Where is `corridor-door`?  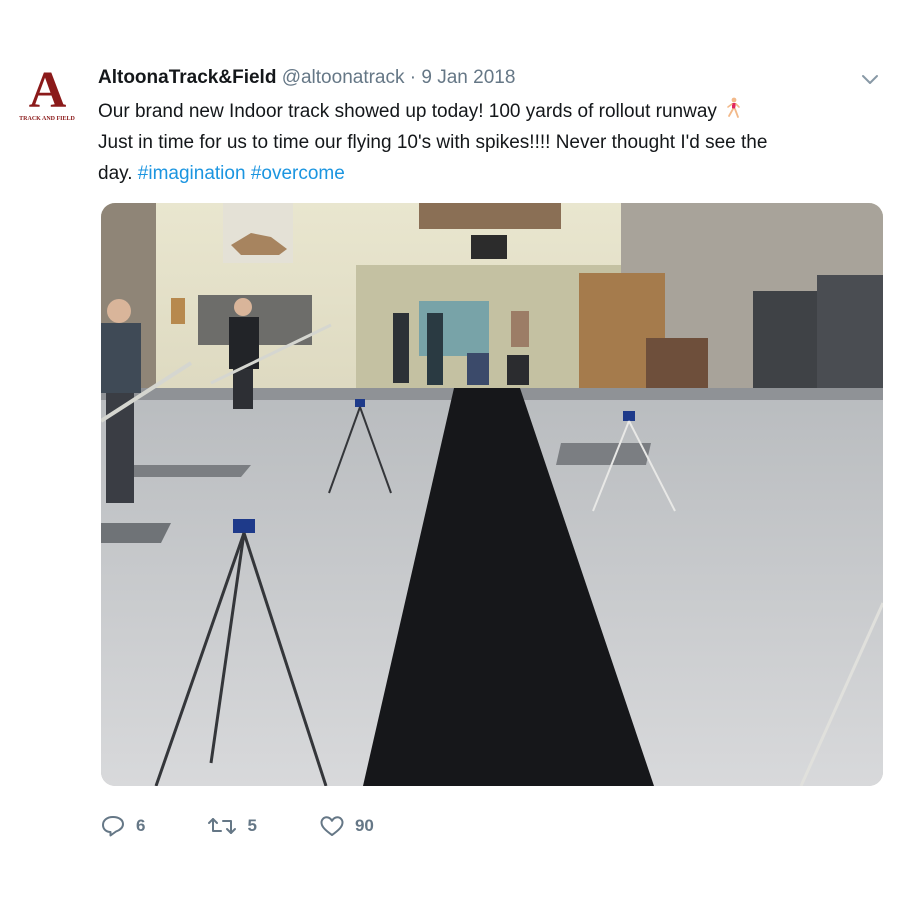 corridor-door is located at coordinates (520, 329).